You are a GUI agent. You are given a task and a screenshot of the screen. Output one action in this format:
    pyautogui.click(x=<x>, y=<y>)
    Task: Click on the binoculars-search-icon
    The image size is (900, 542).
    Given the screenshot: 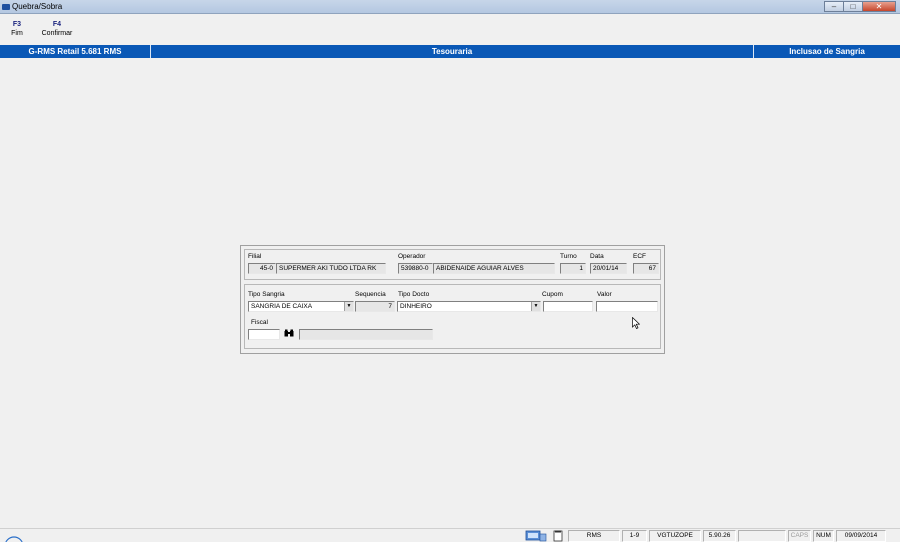 What is the action you would take?
    pyautogui.click(x=289, y=334)
    